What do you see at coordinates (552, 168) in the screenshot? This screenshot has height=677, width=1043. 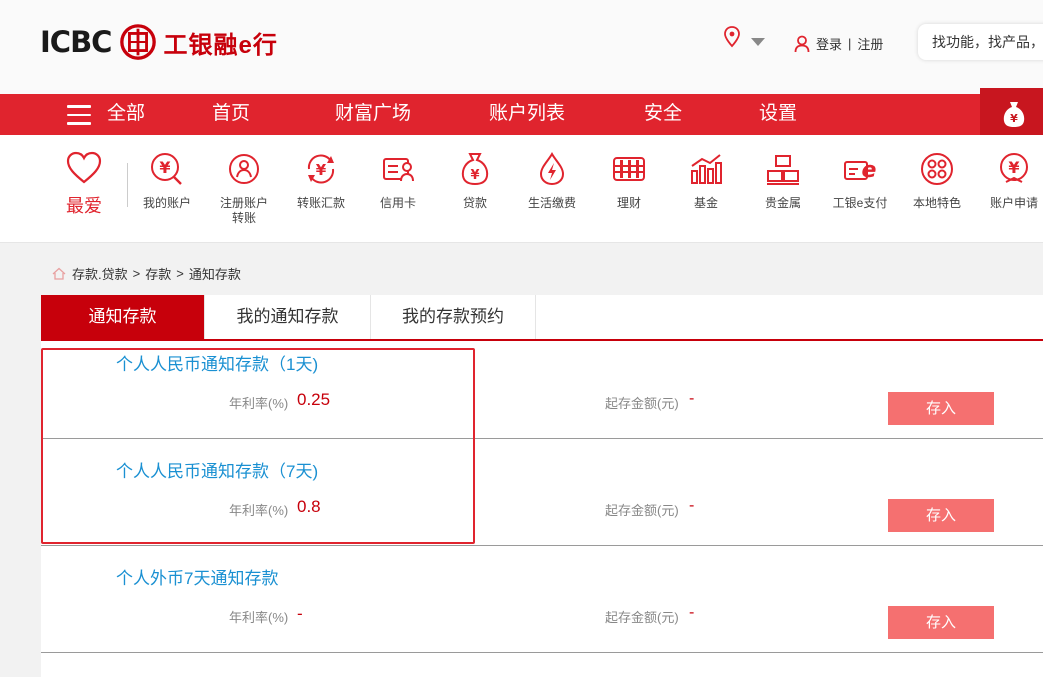 I see `utility-drop-icon` at bounding box center [552, 168].